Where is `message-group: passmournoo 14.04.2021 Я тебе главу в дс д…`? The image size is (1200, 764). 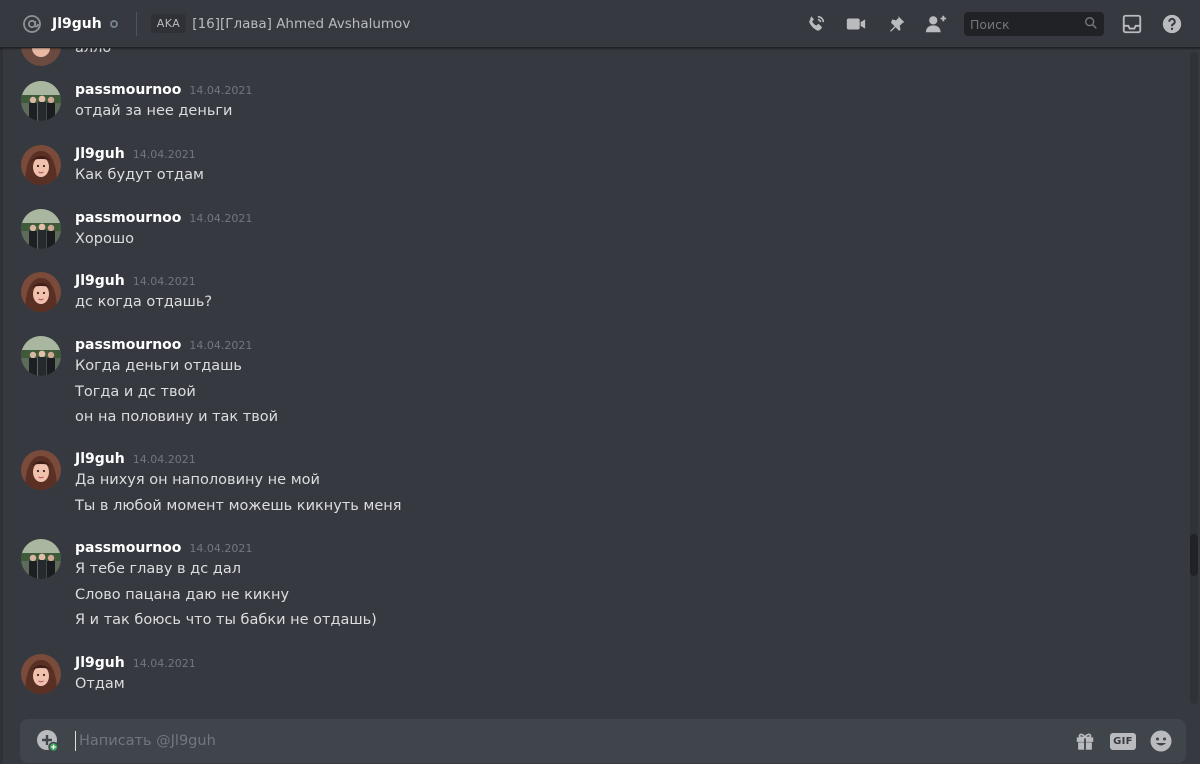
message-group: passmournoo 14.04.2021 Я тебе главу в дс д… is located at coordinates (594, 588).